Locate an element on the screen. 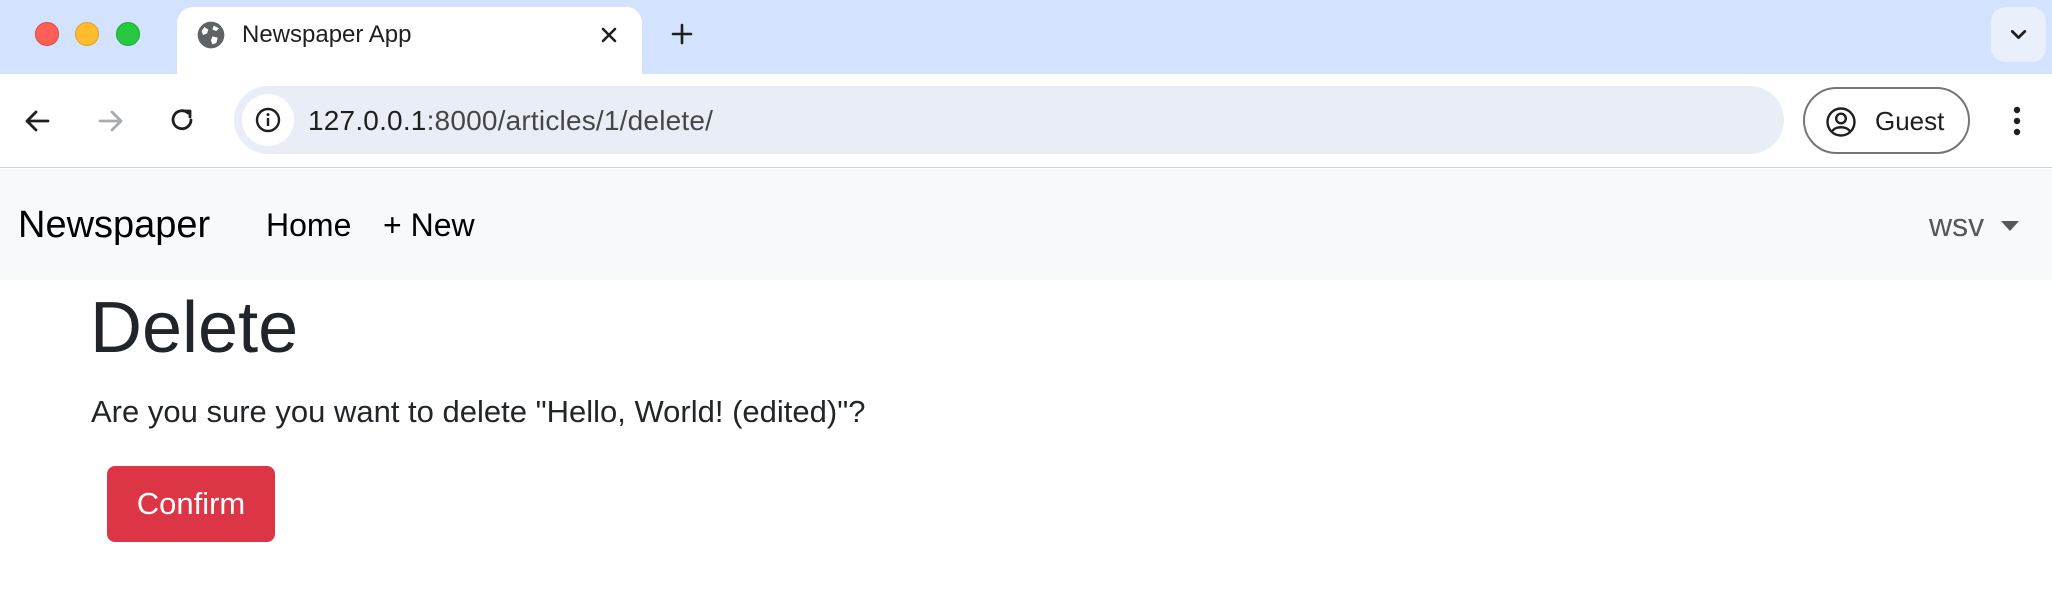 This screenshot has width=2052, height=608. account-circle-icon is located at coordinates (1841, 122).